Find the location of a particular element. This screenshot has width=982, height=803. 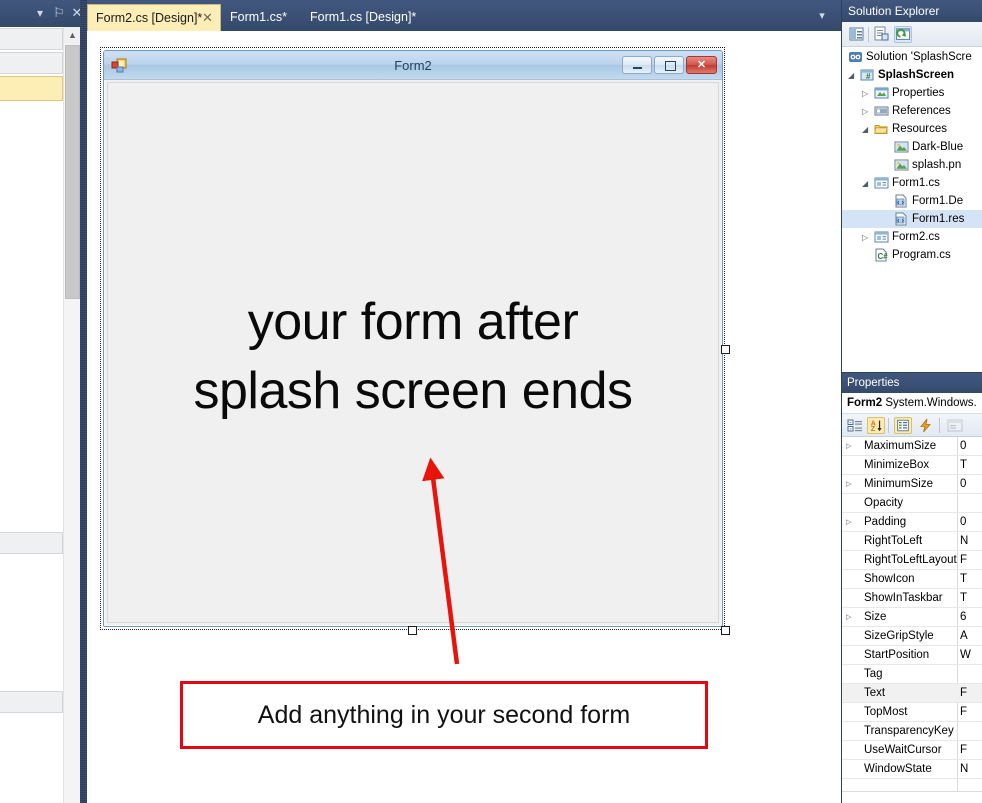

close-button: ✕ is located at coordinates (701, 65).